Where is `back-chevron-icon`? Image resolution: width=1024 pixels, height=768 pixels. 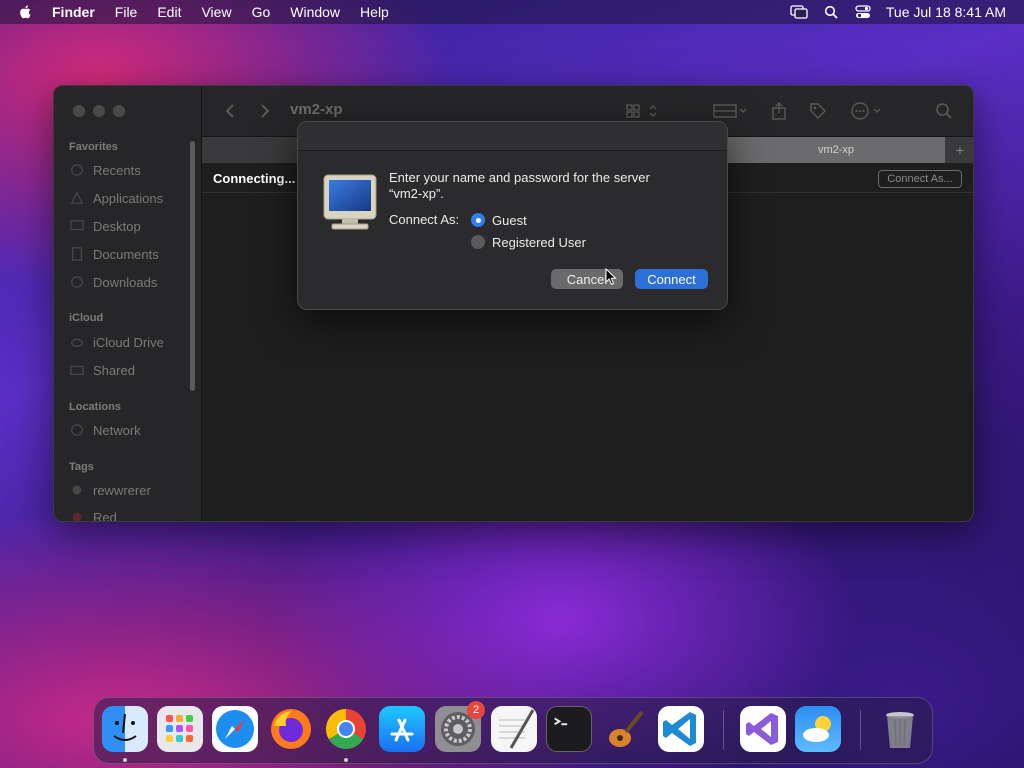
back-chevron-icon is located at coordinates (230, 111).